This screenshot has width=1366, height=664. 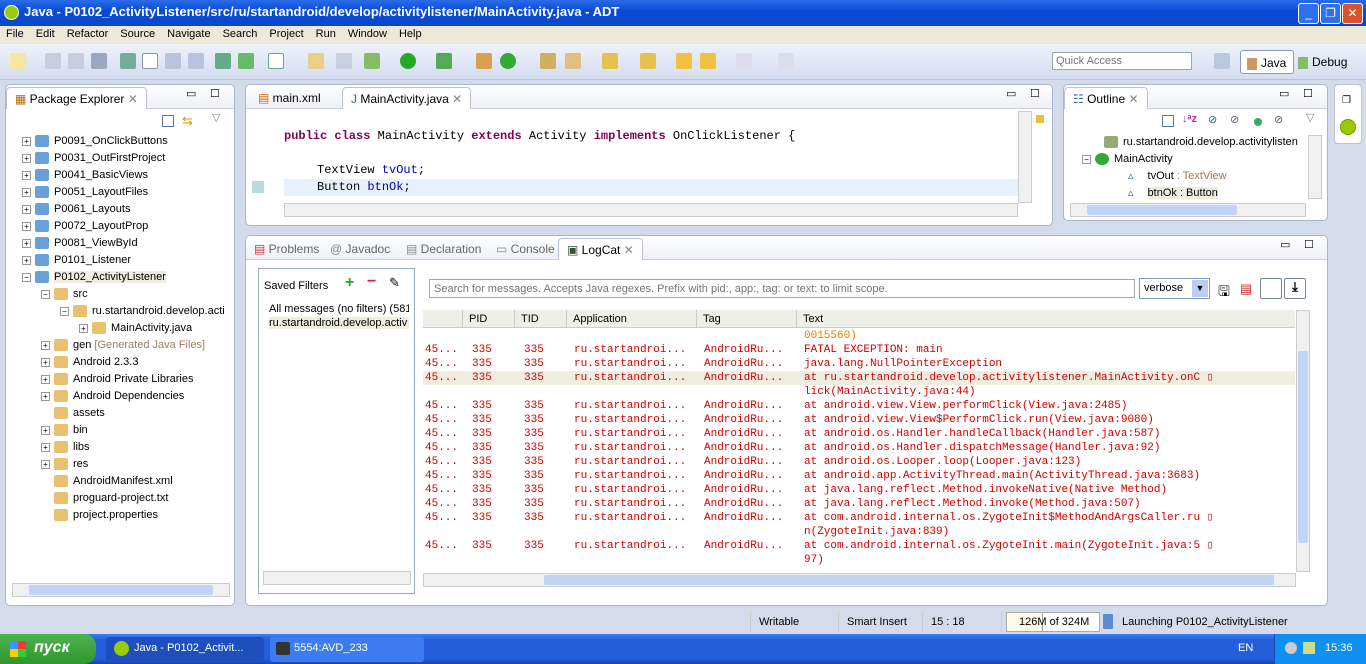 What do you see at coordinates (1205, 622) in the screenshot?
I see `status-job: Launching P0102_ActivityListener` at bounding box center [1205, 622].